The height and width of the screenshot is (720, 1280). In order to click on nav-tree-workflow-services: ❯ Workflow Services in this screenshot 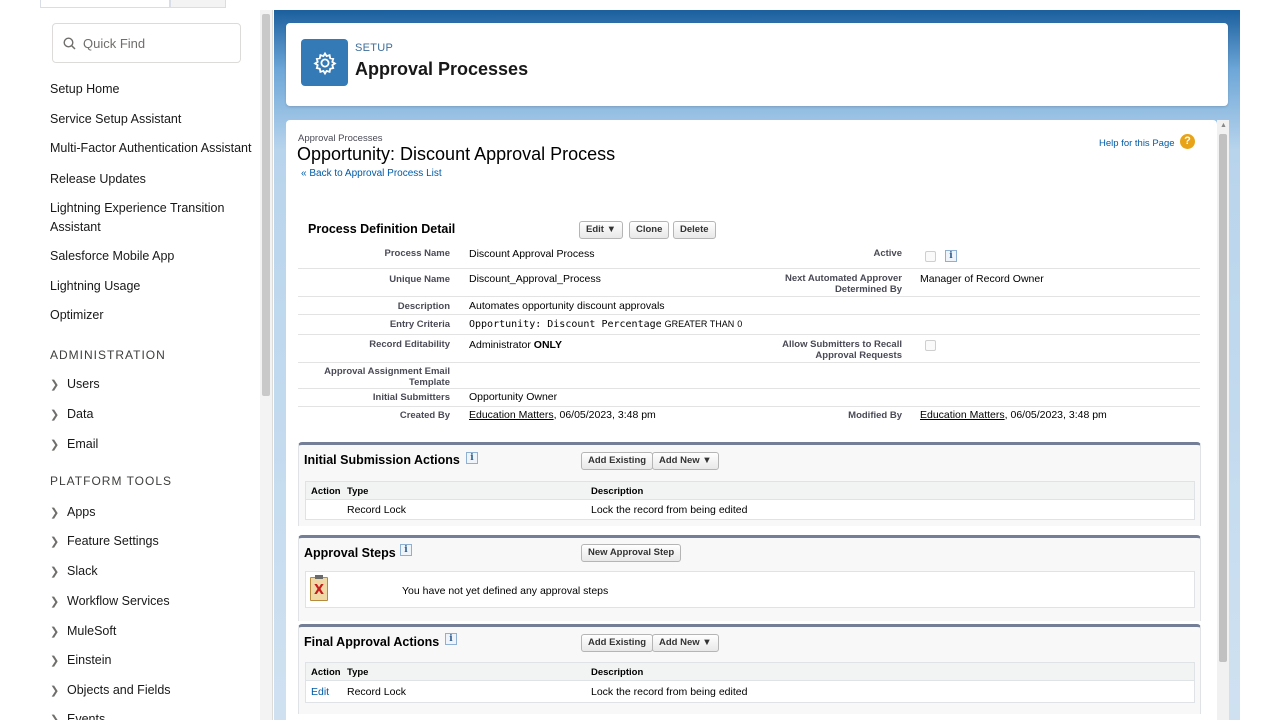, I will do `click(110, 601)`.